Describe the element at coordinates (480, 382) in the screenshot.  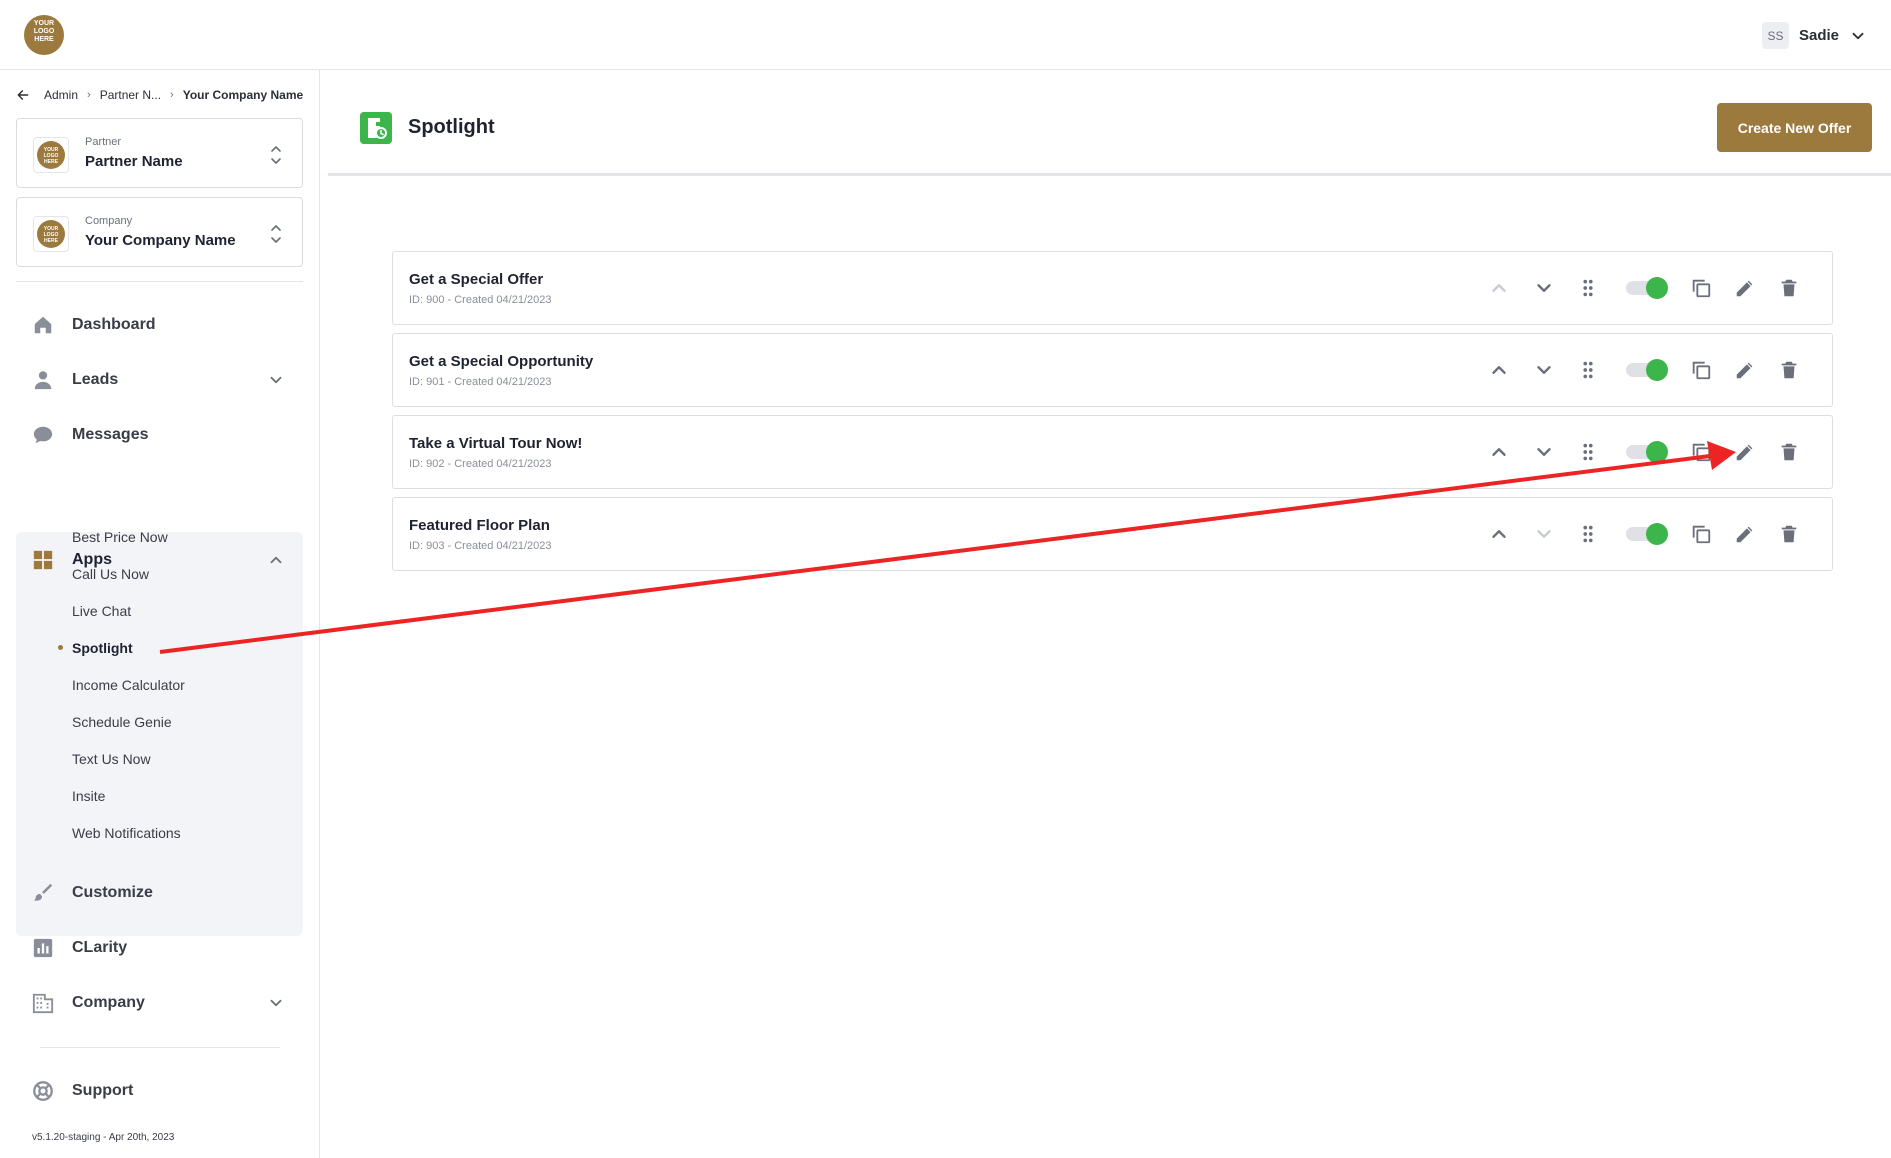
I see `offer-meta: ID: 901 - Created 04/21/2023` at that location.